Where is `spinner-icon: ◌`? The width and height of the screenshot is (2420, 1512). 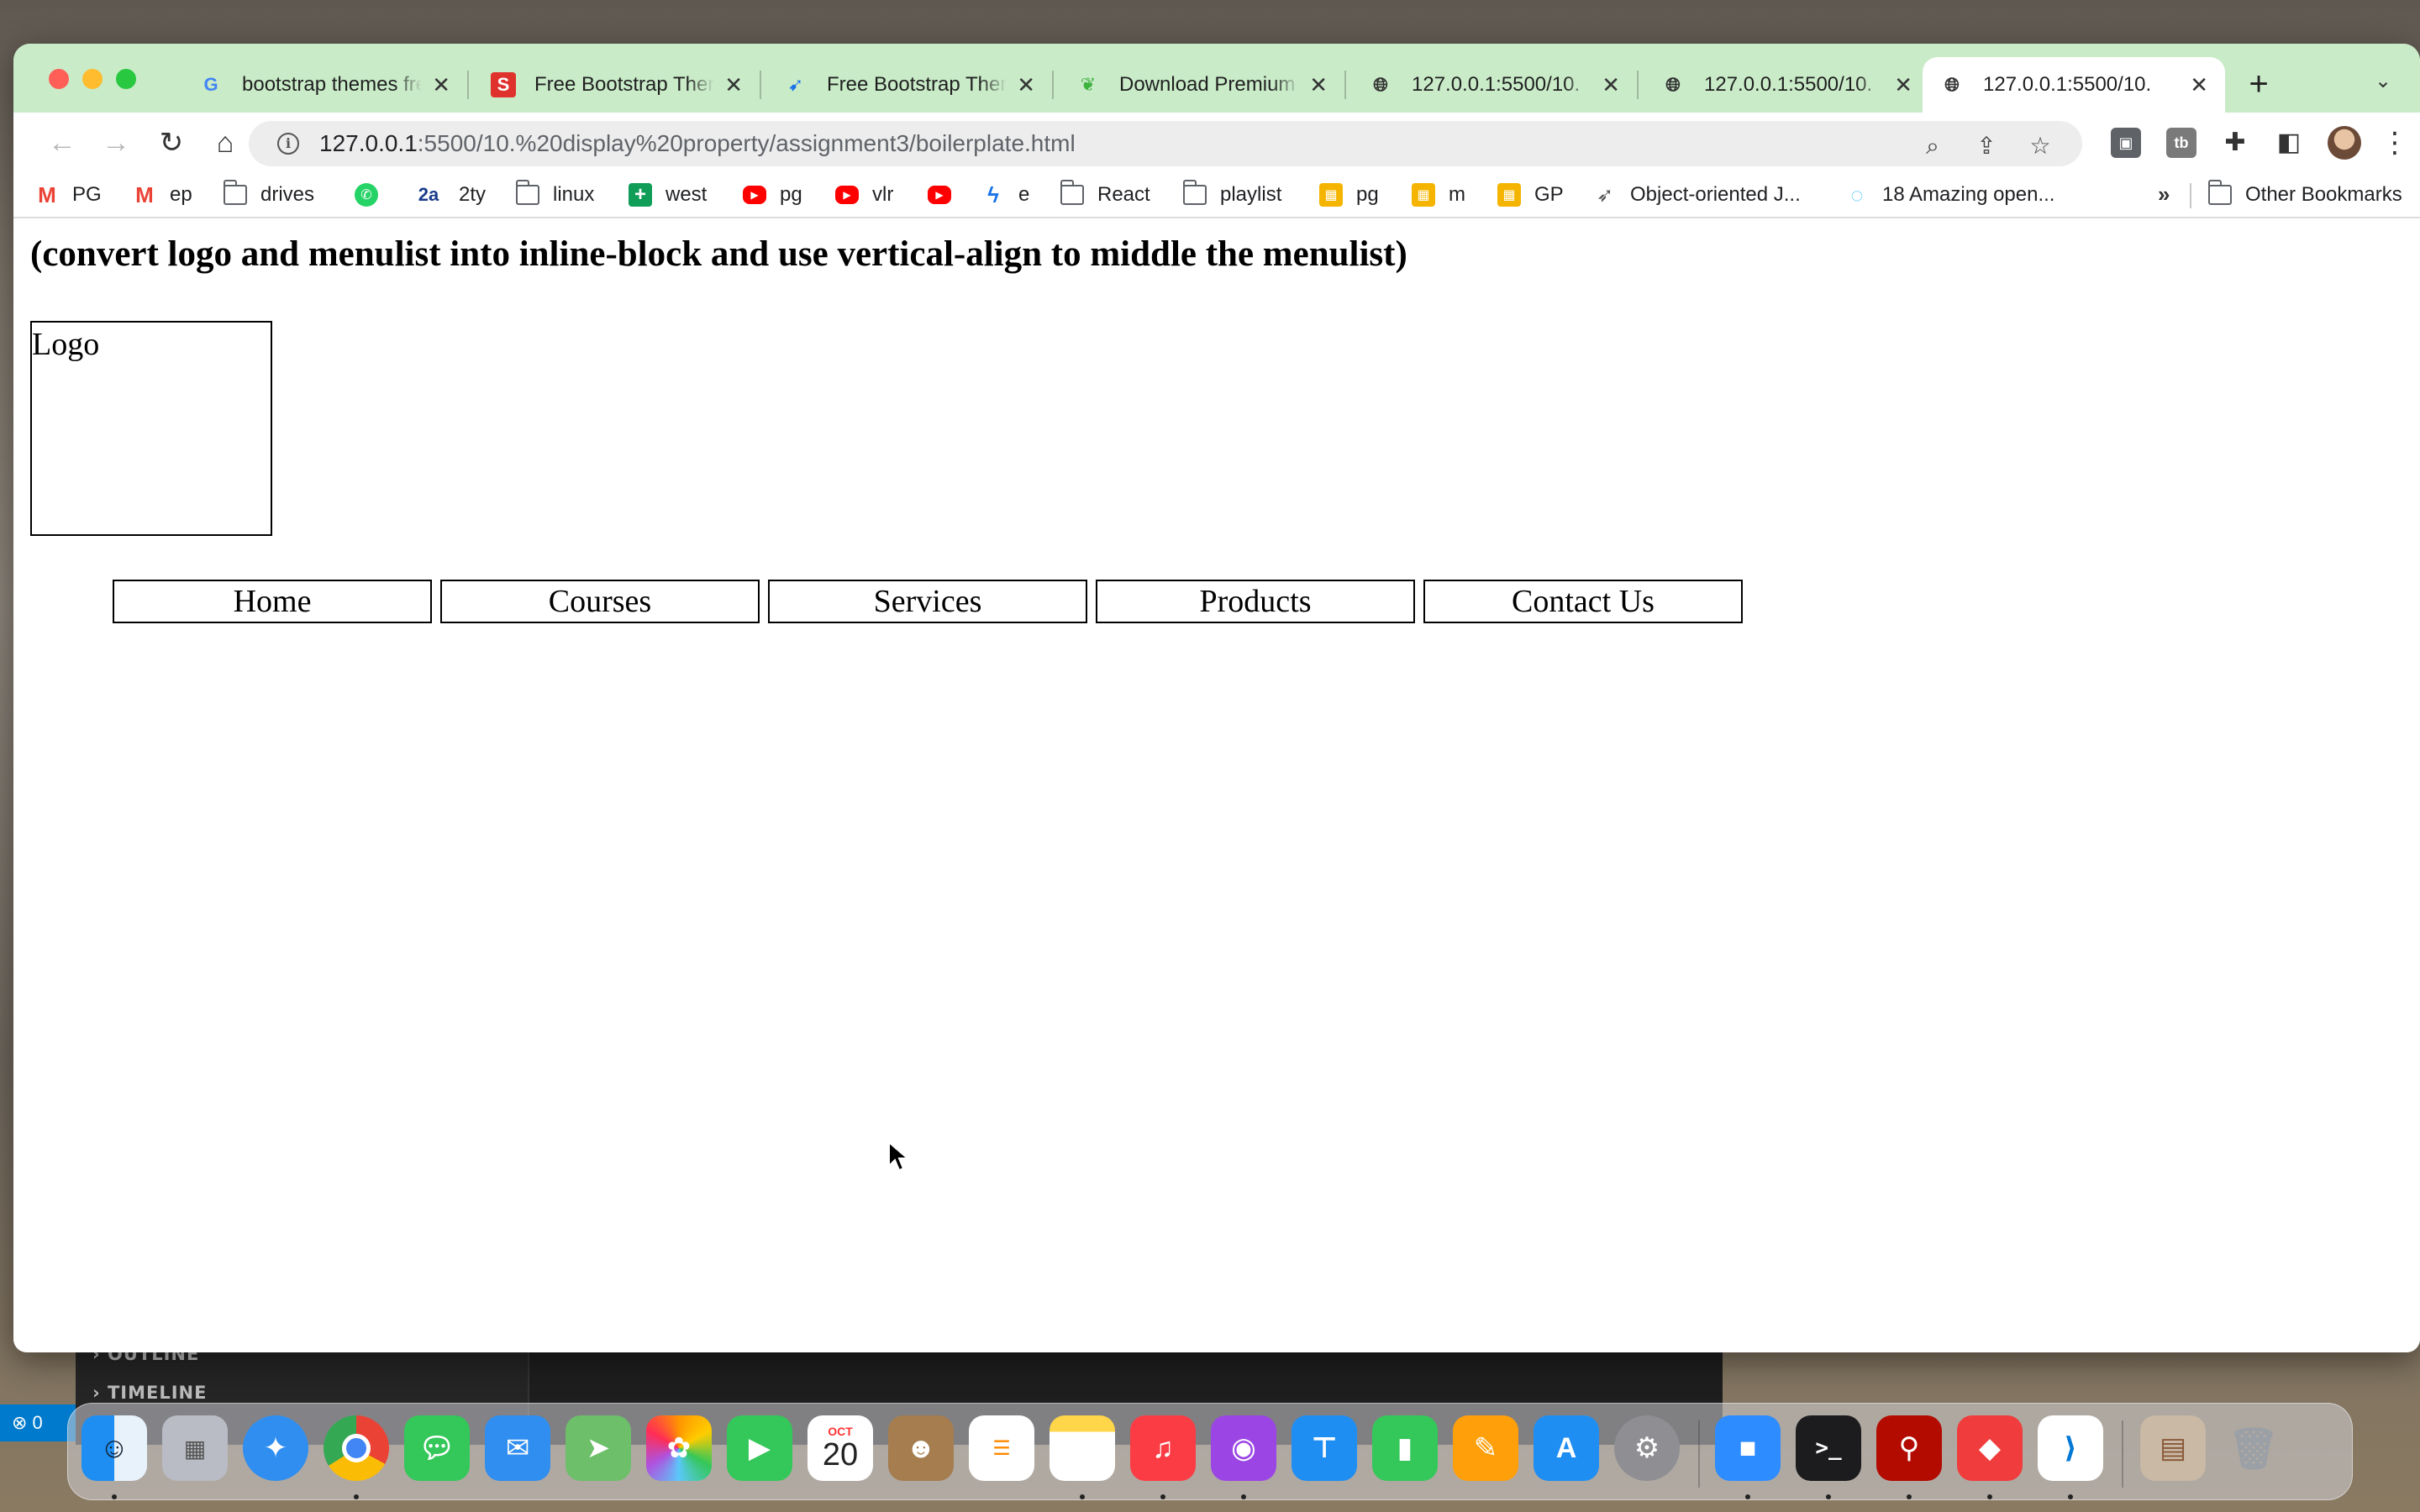
spinner-icon: ◌ is located at coordinates (1857, 194).